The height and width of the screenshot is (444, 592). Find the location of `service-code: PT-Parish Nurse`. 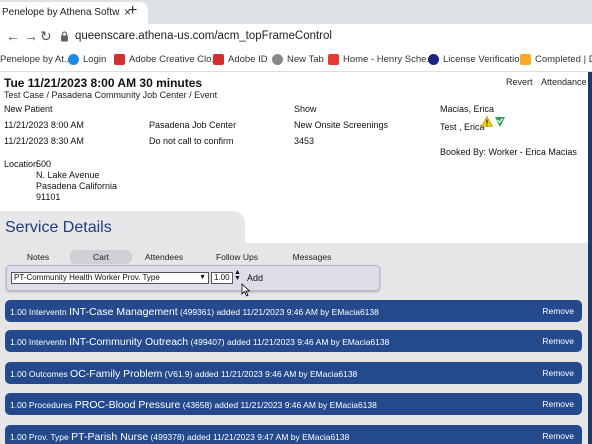

service-code: PT-Parish Nurse is located at coordinates (110, 437).